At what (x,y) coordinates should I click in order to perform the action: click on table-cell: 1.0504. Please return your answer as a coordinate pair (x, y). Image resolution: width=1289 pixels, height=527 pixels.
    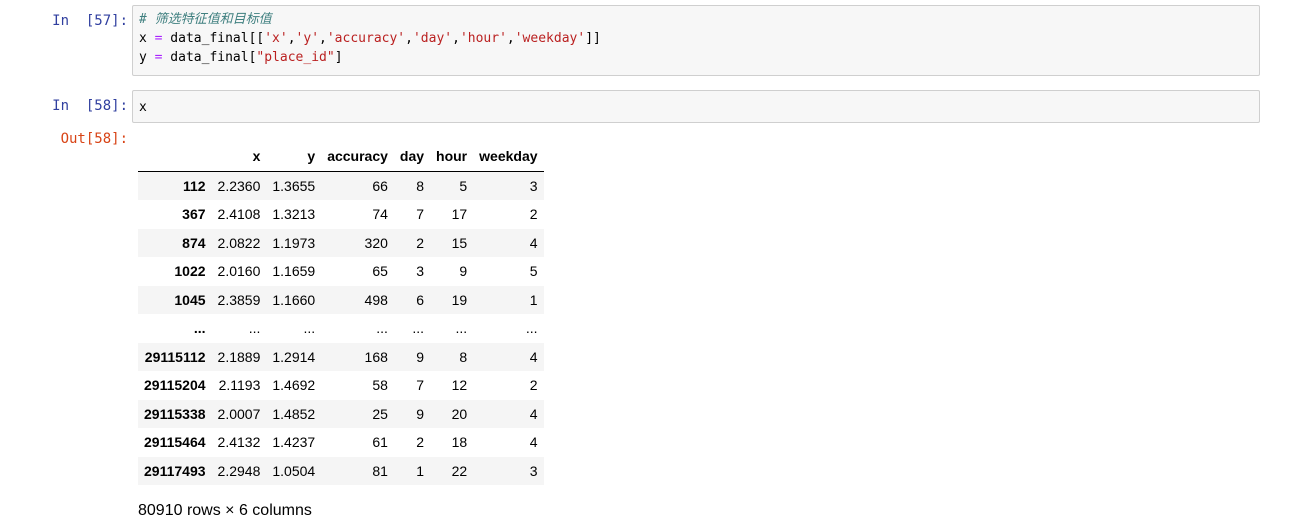
    Looking at the image, I should click on (294, 470).